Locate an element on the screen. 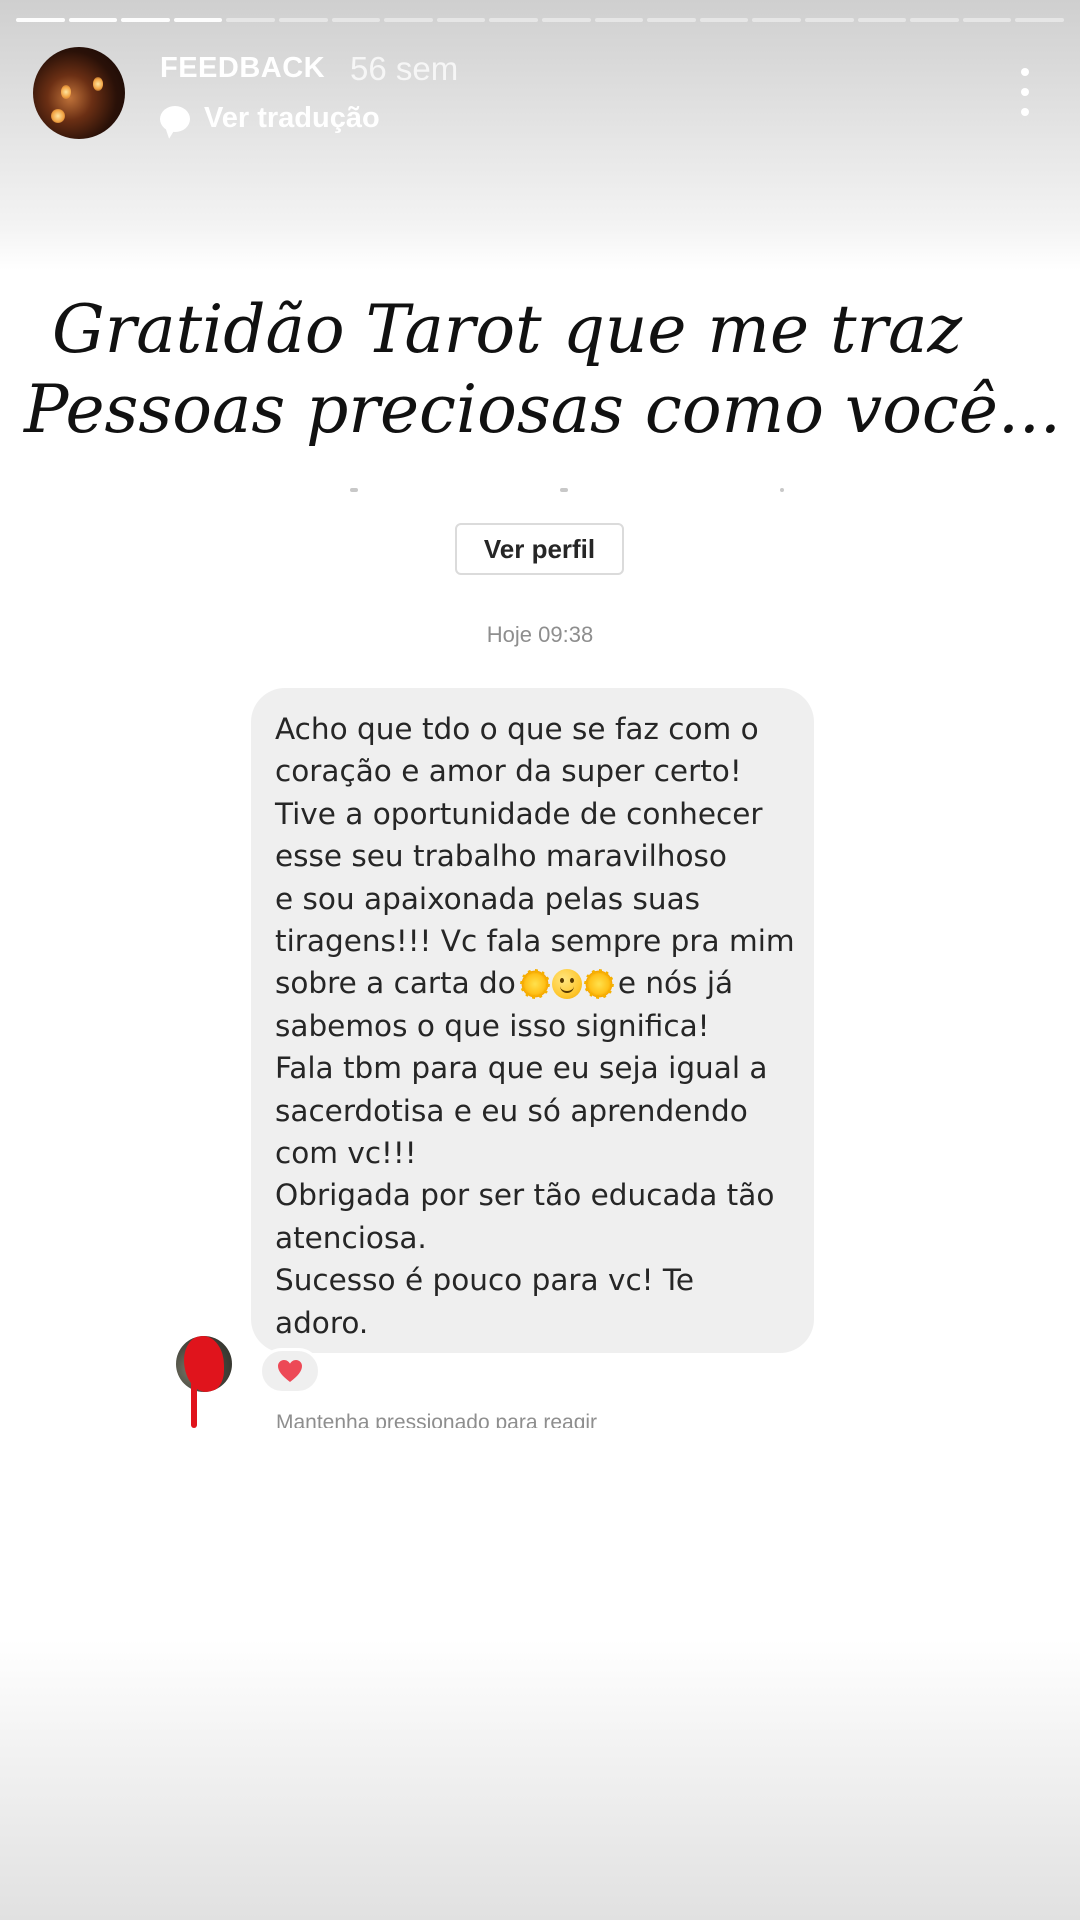 This screenshot has width=1080, height=1920. message-line: Sucesso é pouco para vc! Te is located at coordinates (485, 1280).